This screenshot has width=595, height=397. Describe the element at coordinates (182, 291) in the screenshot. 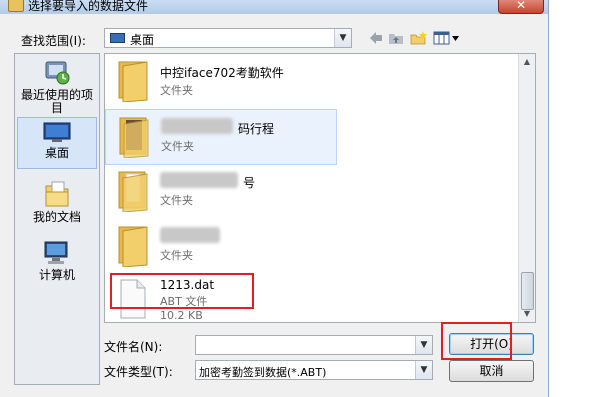

I see `highlight-file-box` at that location.